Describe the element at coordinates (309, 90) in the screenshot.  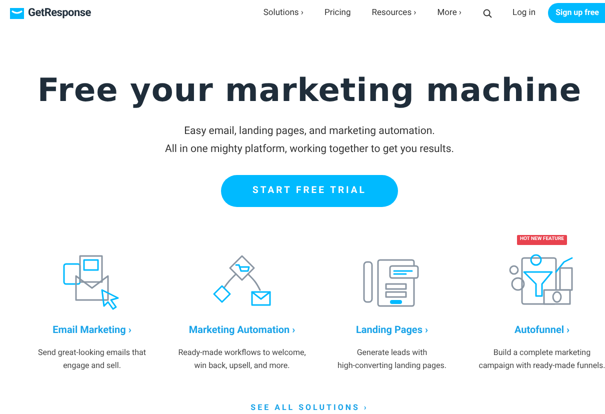
I see `hero-title: Free your marketing machine` at that location.